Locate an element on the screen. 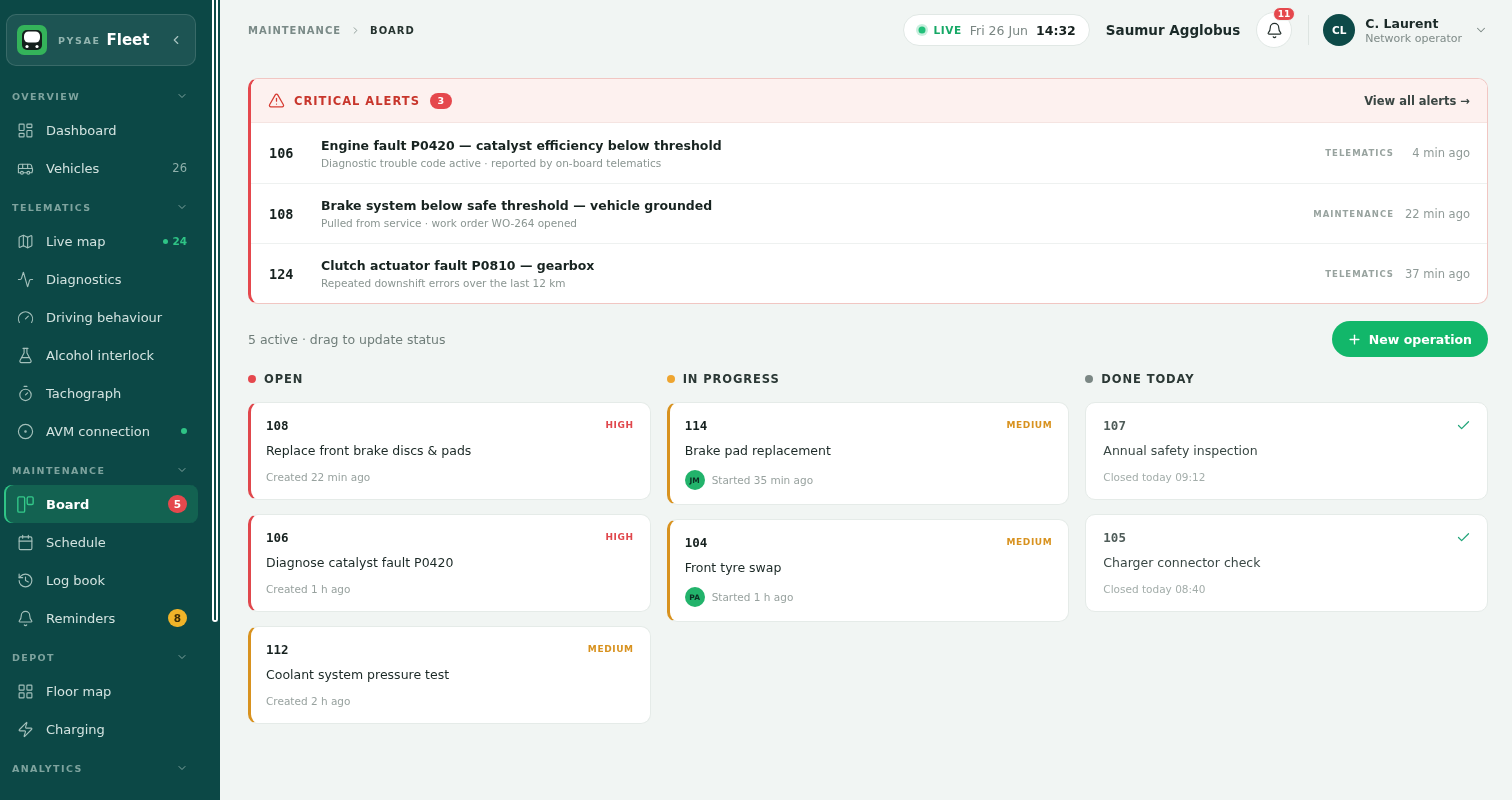 The image size is (1512, 812). nav-item: Log book is located at coordinates (101, 580).